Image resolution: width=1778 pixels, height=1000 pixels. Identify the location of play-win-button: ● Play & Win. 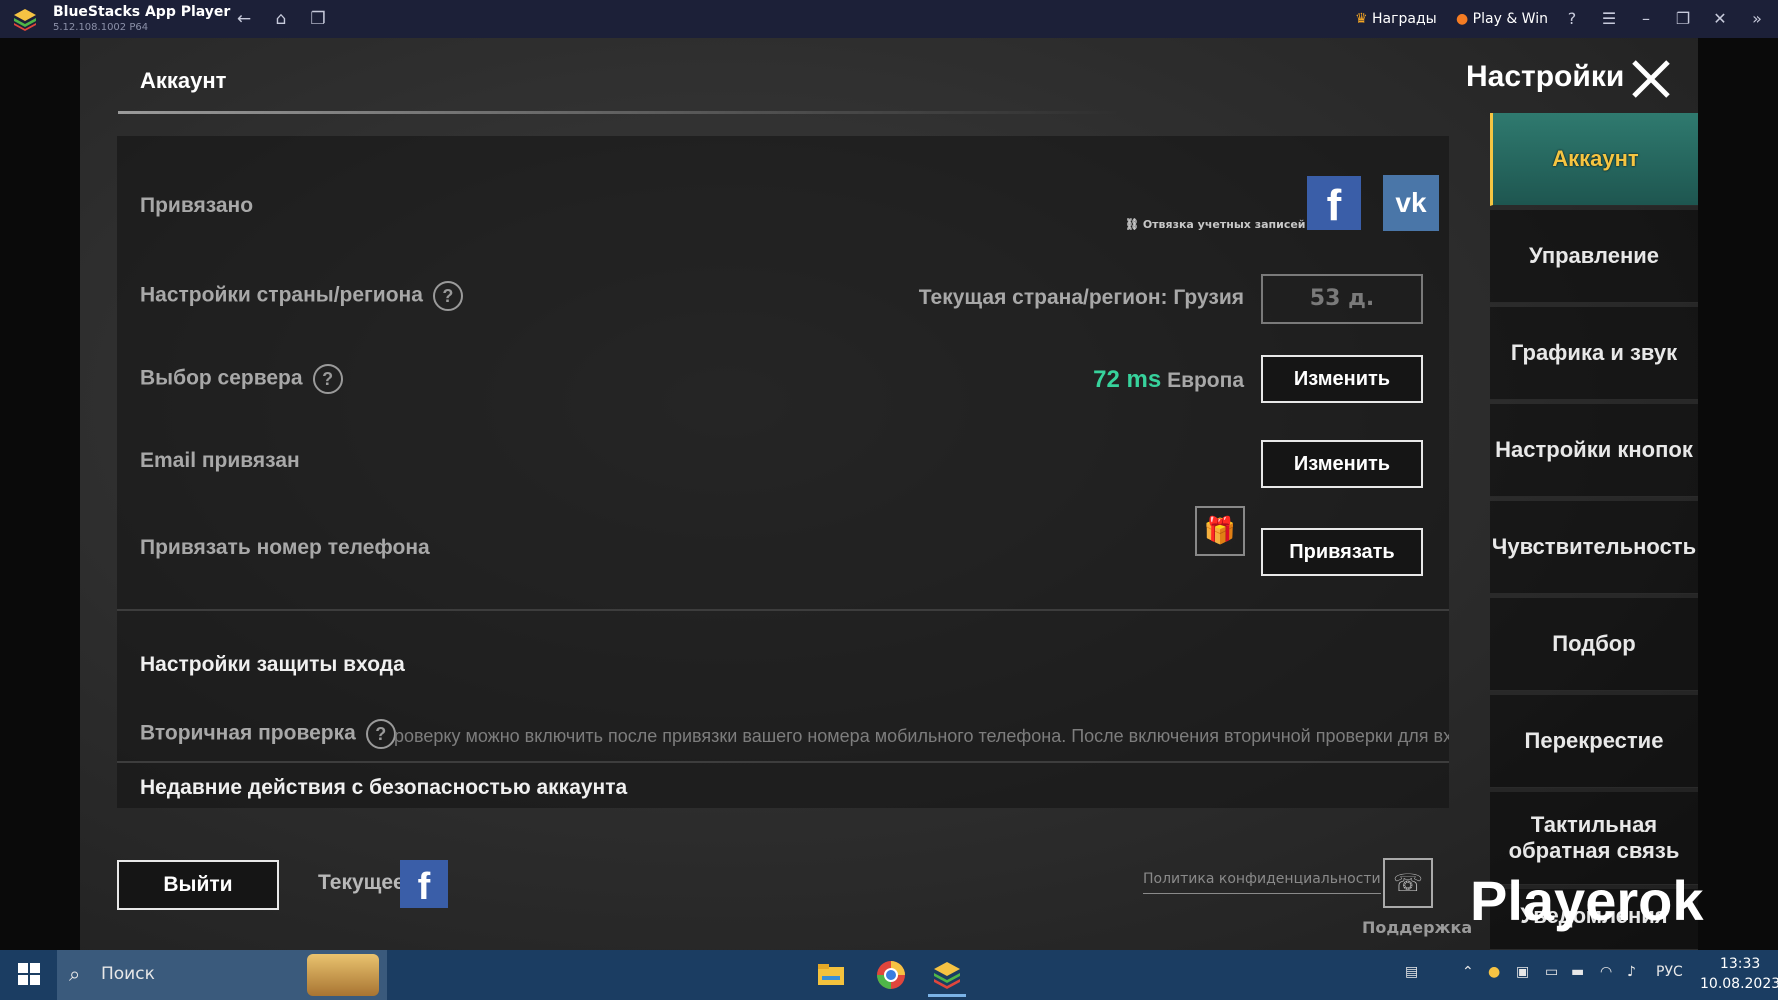
(1502, 19).